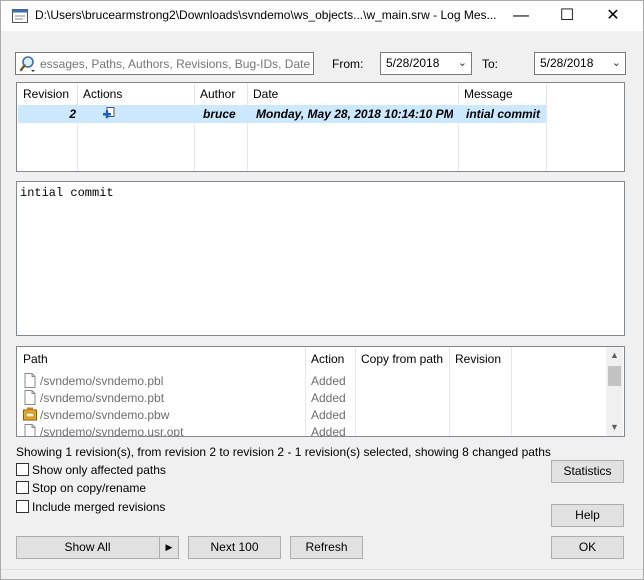  What do you see at coordinates (490, 64) in the screenshot?
I see `to-label: To:` at bounding box center [490, 64].